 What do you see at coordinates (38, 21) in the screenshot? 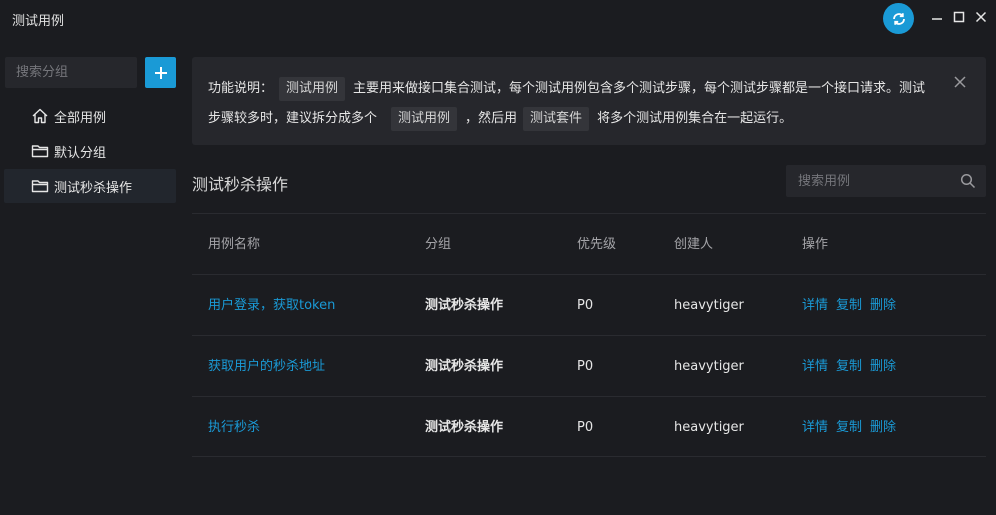
I see `window-title: 测试用例` at bounding box center [38, 21].